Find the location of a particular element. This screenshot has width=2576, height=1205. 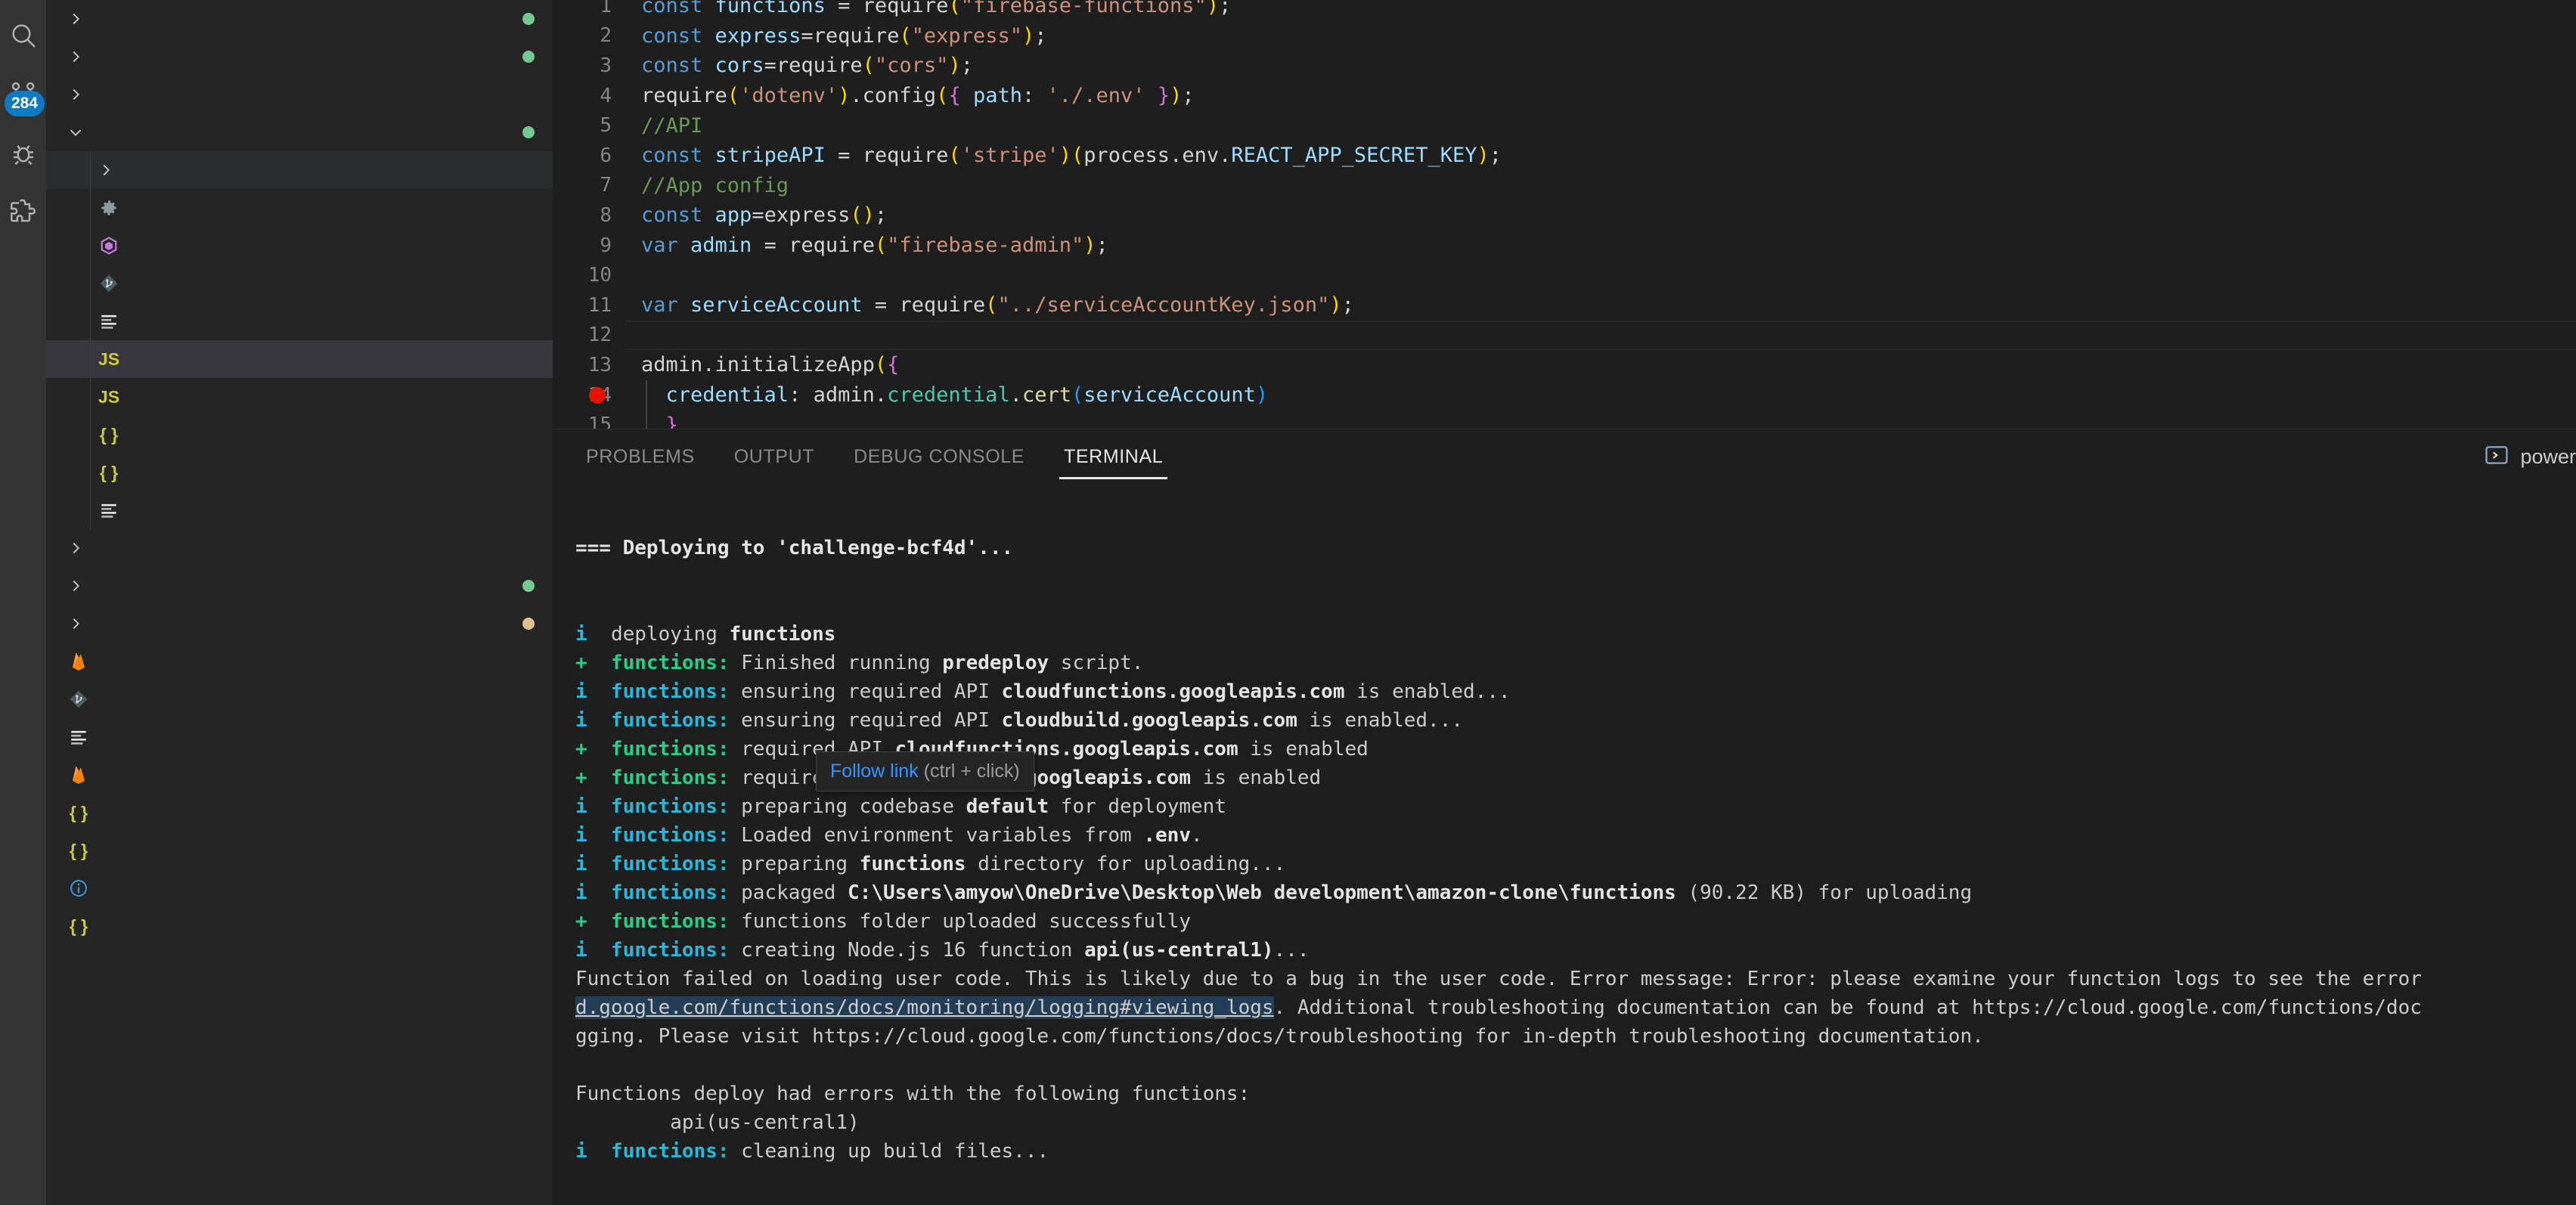

code-line: 10 is located at coordinates (1565, 275).